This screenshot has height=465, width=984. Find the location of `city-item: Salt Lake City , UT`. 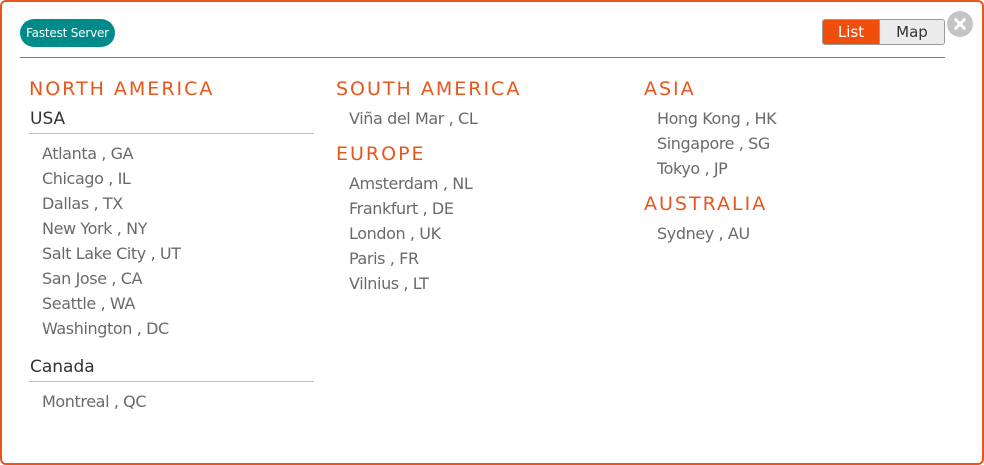

city-item: Salt Lake City , UT is located at coordinates (171, 253).